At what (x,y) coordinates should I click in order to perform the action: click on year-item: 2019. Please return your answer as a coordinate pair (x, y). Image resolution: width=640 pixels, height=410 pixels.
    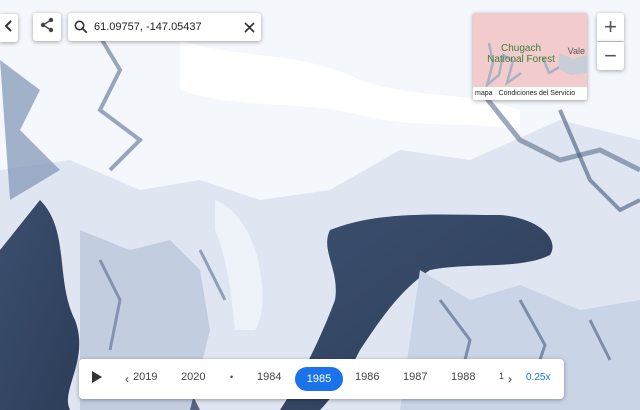
    Looking at the image, I should click on (145, 377).